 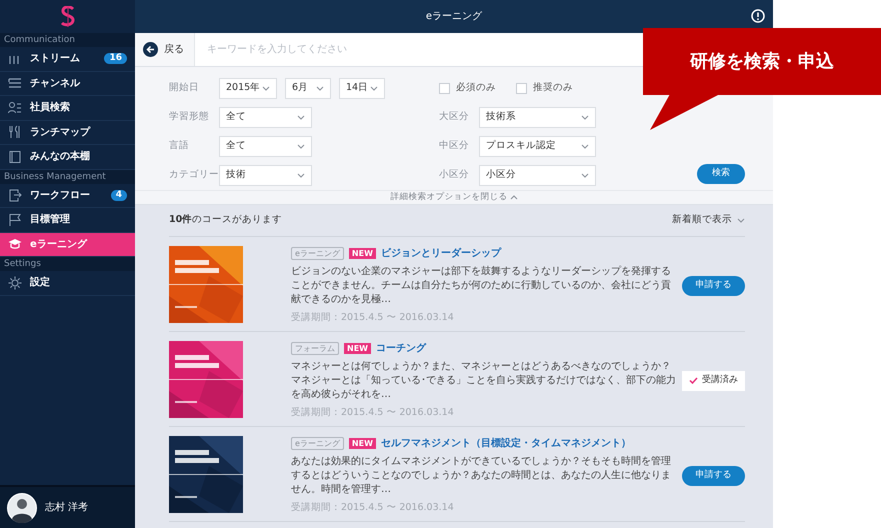 What do you see at coordinates (40, 282) in the screenshot?
I see `sidebar-label: 設定` at bounding box center [40, 282].